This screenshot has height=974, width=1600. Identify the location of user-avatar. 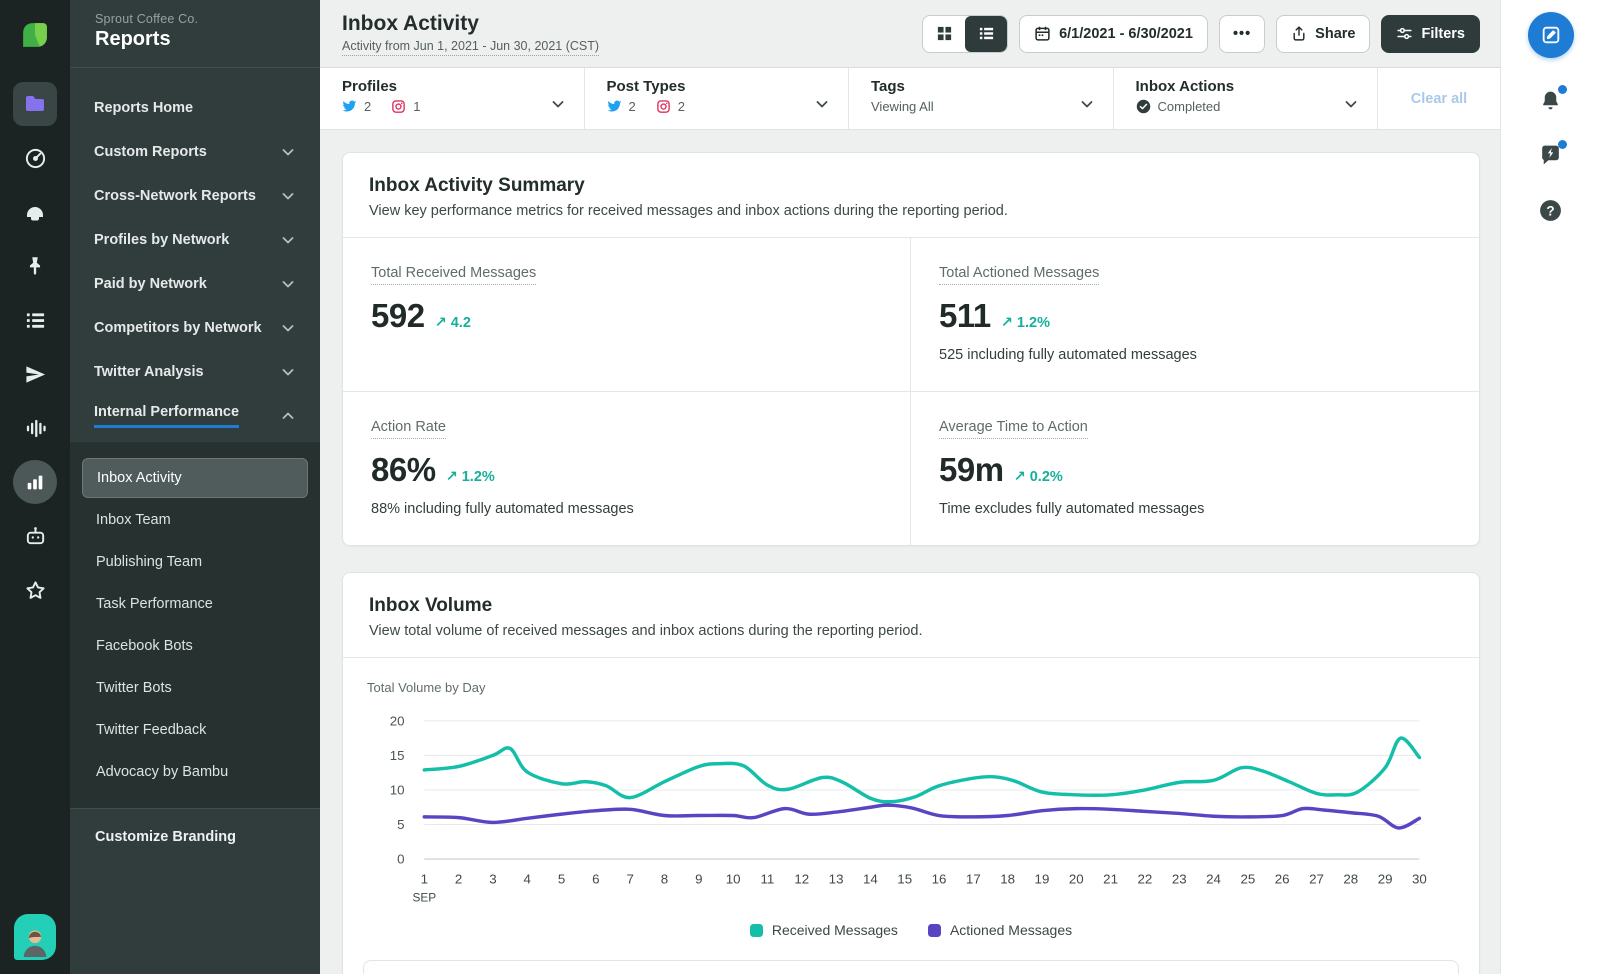
(35, 937).